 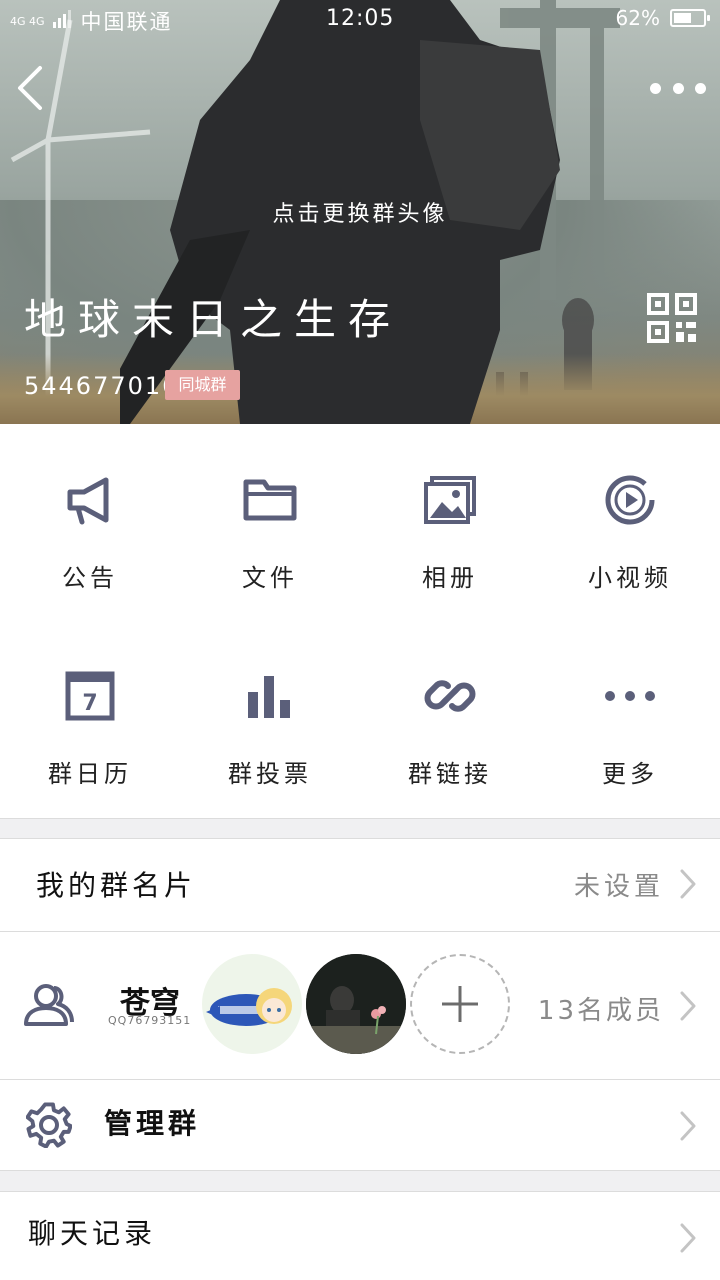 What do you see at coordinates (152, 1123) in the screenshot?
I see `manage-group-title: 管理群` at bounding box center [152, 1123].